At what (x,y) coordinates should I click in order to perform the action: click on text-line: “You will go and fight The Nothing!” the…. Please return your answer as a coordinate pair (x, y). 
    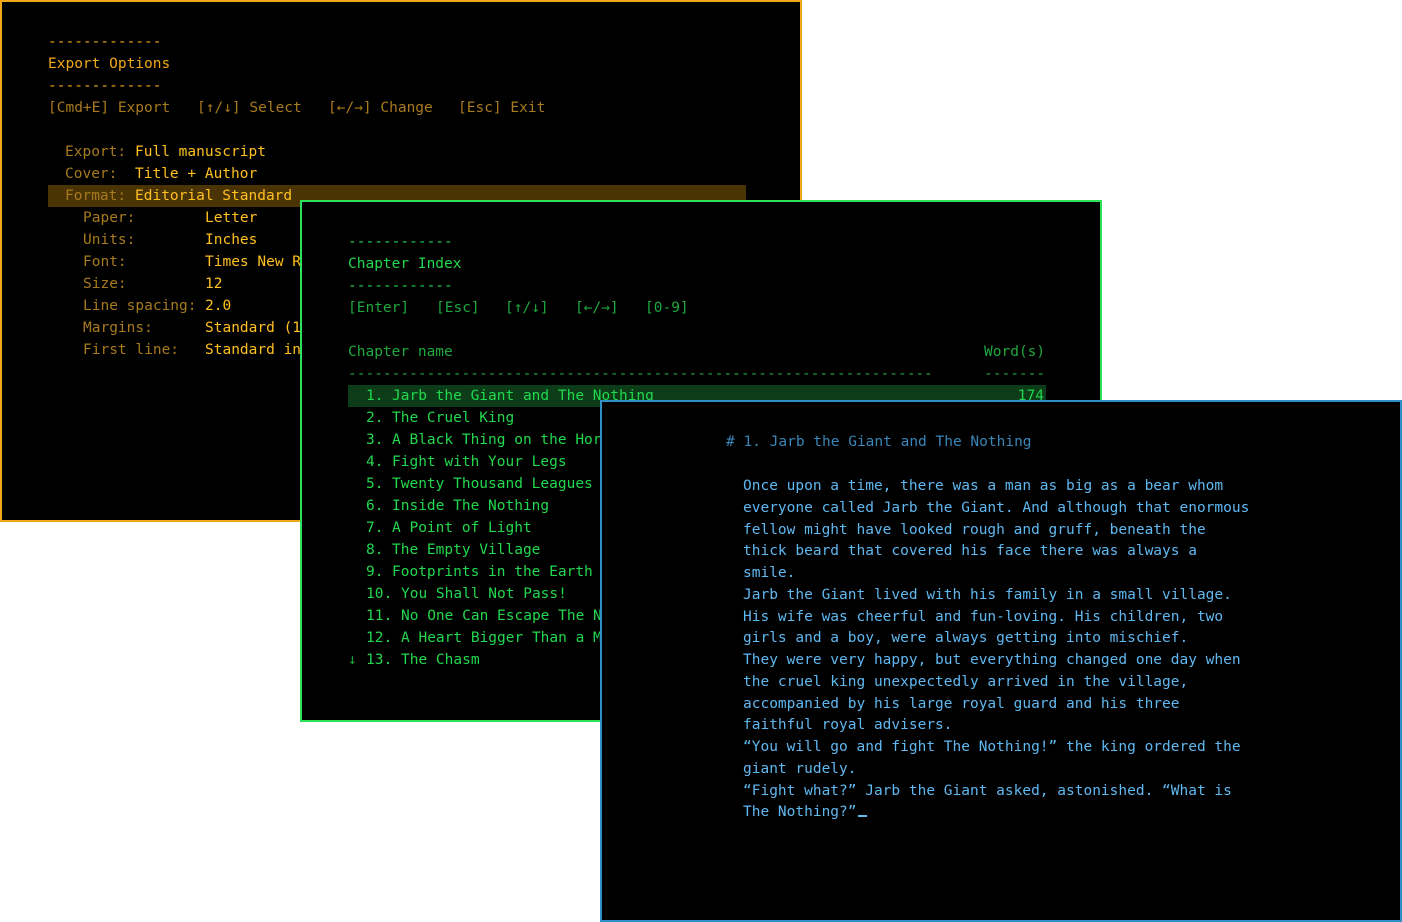
    Looking at the image, I should click on (992, 747).